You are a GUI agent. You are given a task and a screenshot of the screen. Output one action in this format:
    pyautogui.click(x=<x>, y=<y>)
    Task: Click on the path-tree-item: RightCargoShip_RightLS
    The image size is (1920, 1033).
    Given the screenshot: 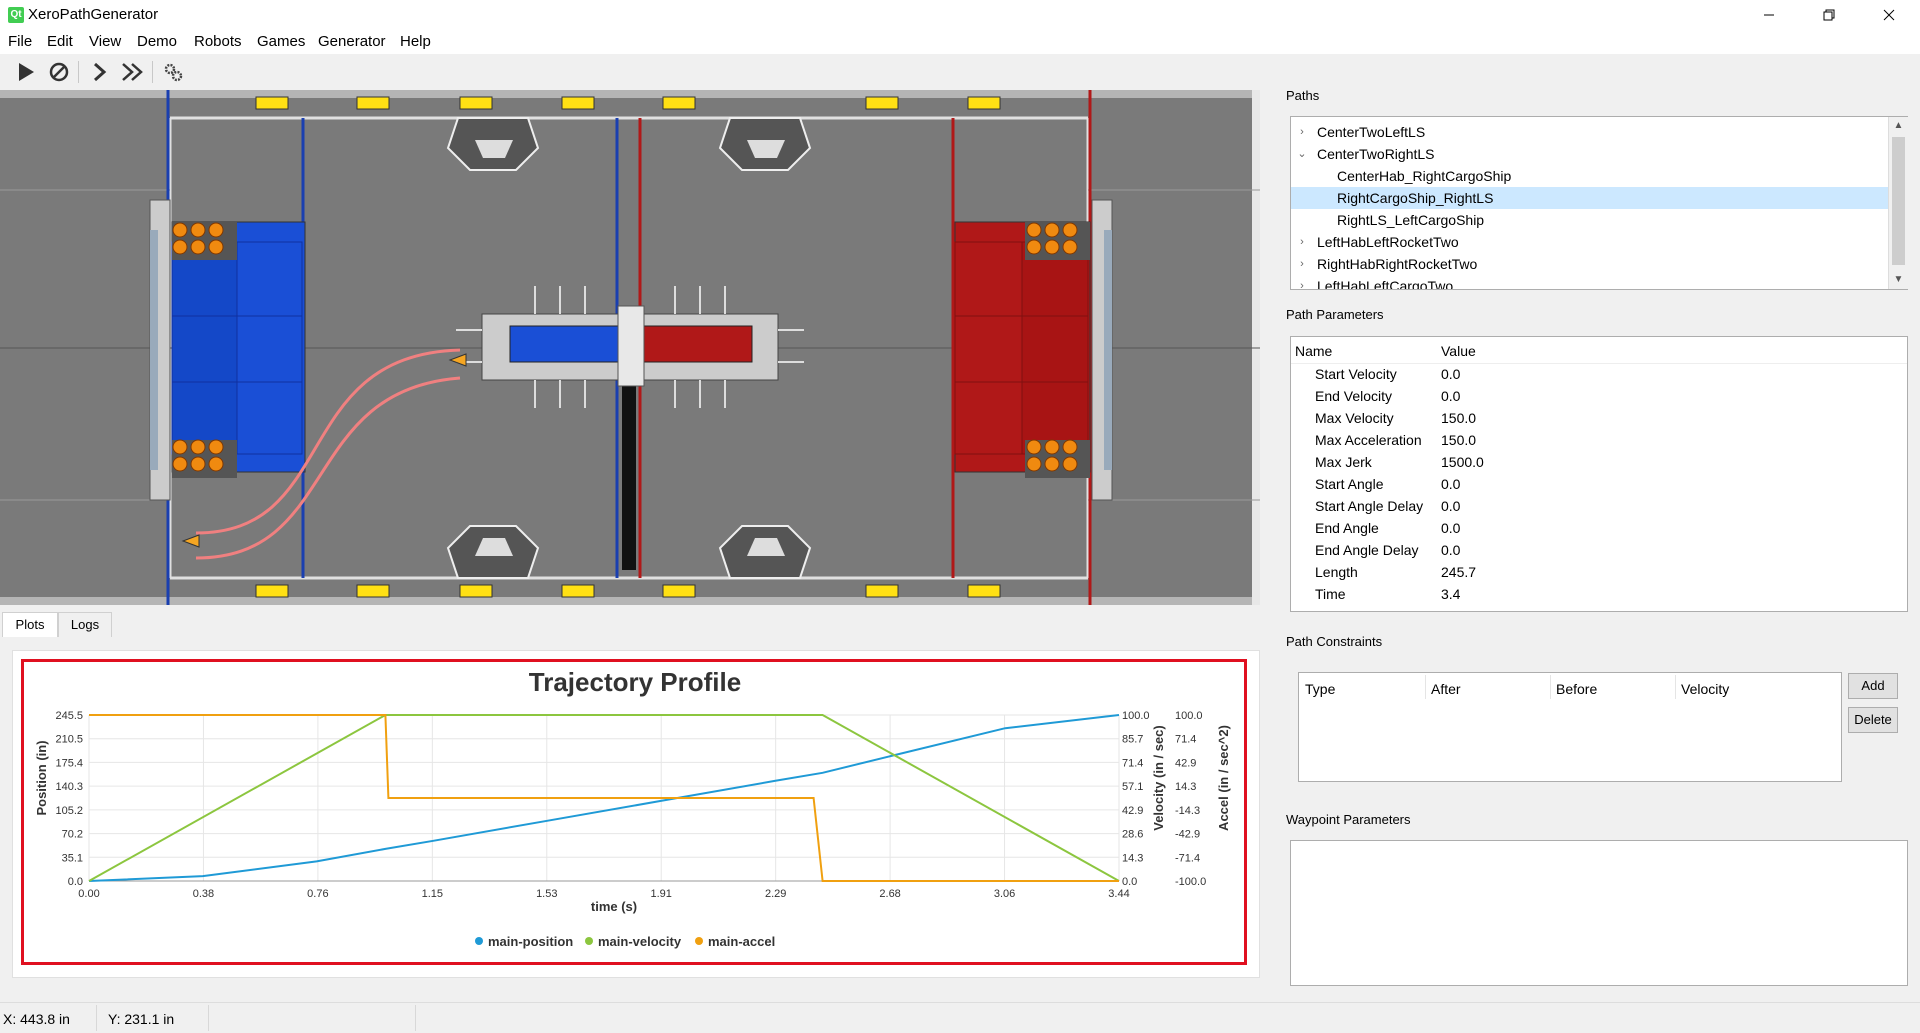 What is the action you would take?
    pyautogui.click(x=1599, y=198)
    